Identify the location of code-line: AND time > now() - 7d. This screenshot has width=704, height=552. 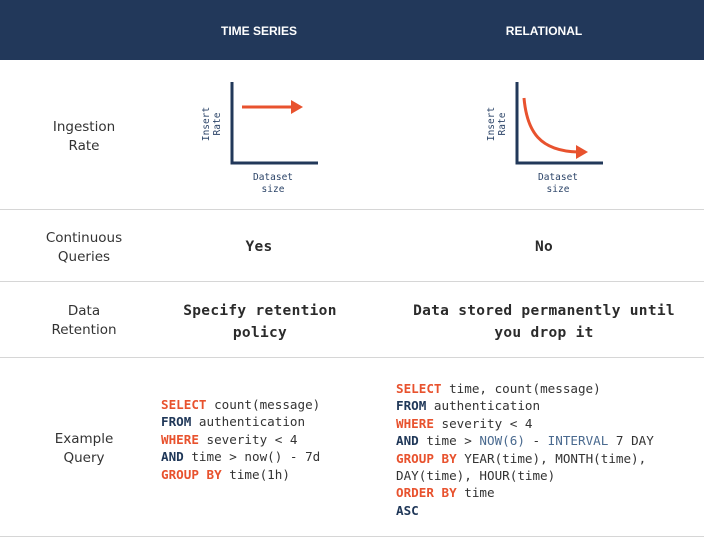
(240, 456).